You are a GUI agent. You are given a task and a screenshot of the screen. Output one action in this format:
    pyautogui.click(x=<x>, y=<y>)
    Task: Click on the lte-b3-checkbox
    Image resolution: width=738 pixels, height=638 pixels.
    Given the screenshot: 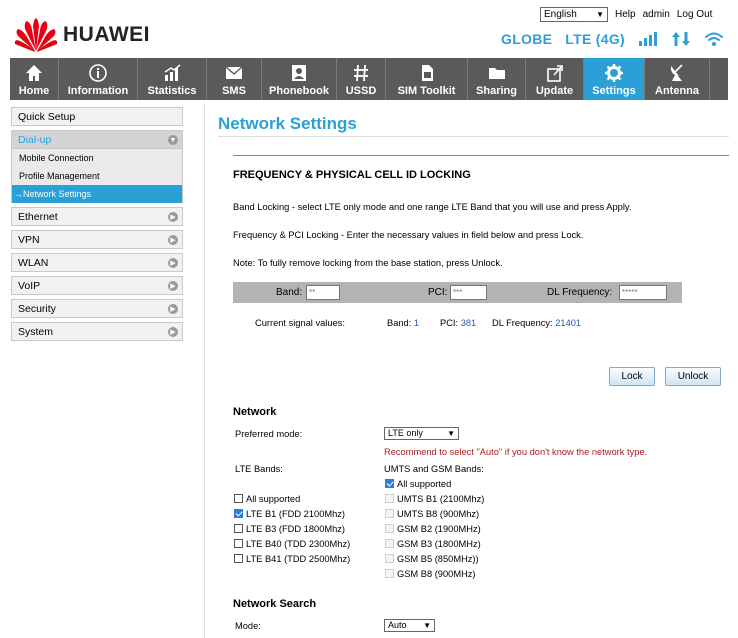 What is the action you would take?
    pyautogui.click(x=238, y=528)
    